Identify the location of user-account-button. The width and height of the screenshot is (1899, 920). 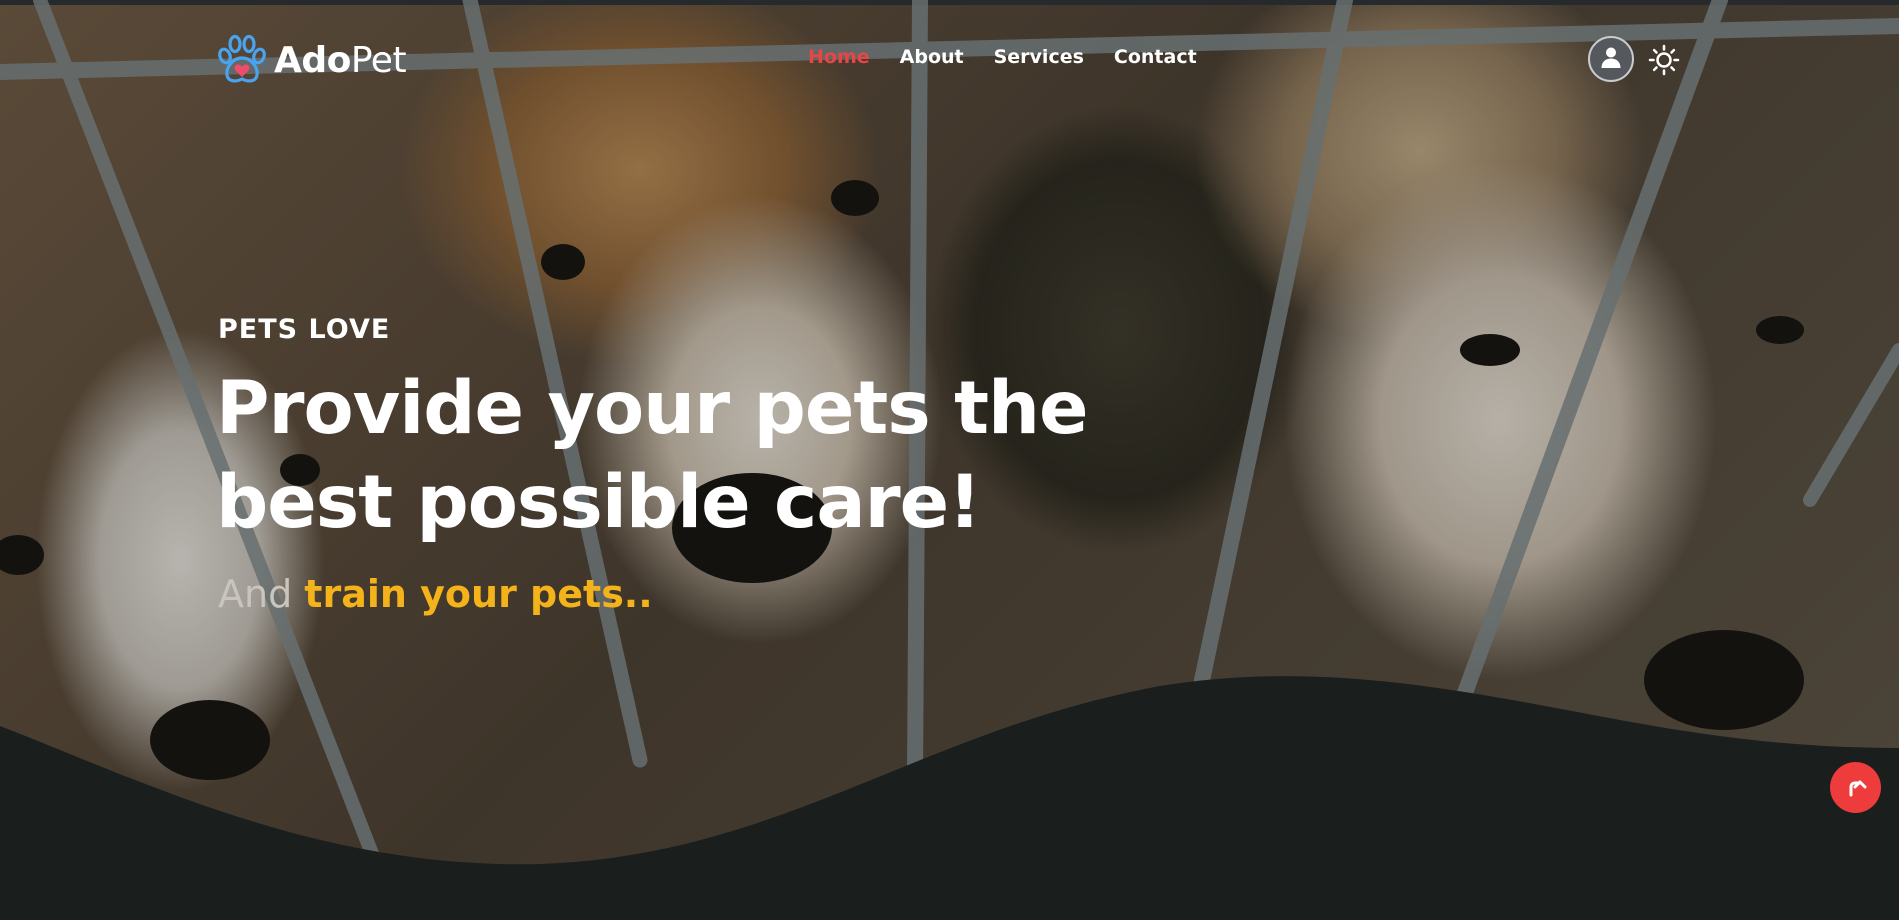
(1611, 59).